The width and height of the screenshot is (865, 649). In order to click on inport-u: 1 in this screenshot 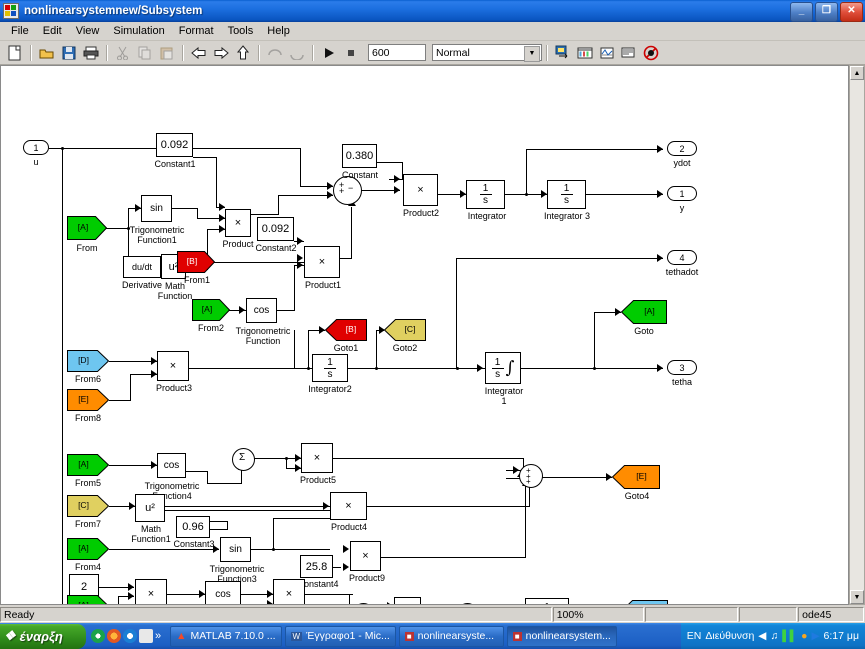, I will do `click(36, 147)`.